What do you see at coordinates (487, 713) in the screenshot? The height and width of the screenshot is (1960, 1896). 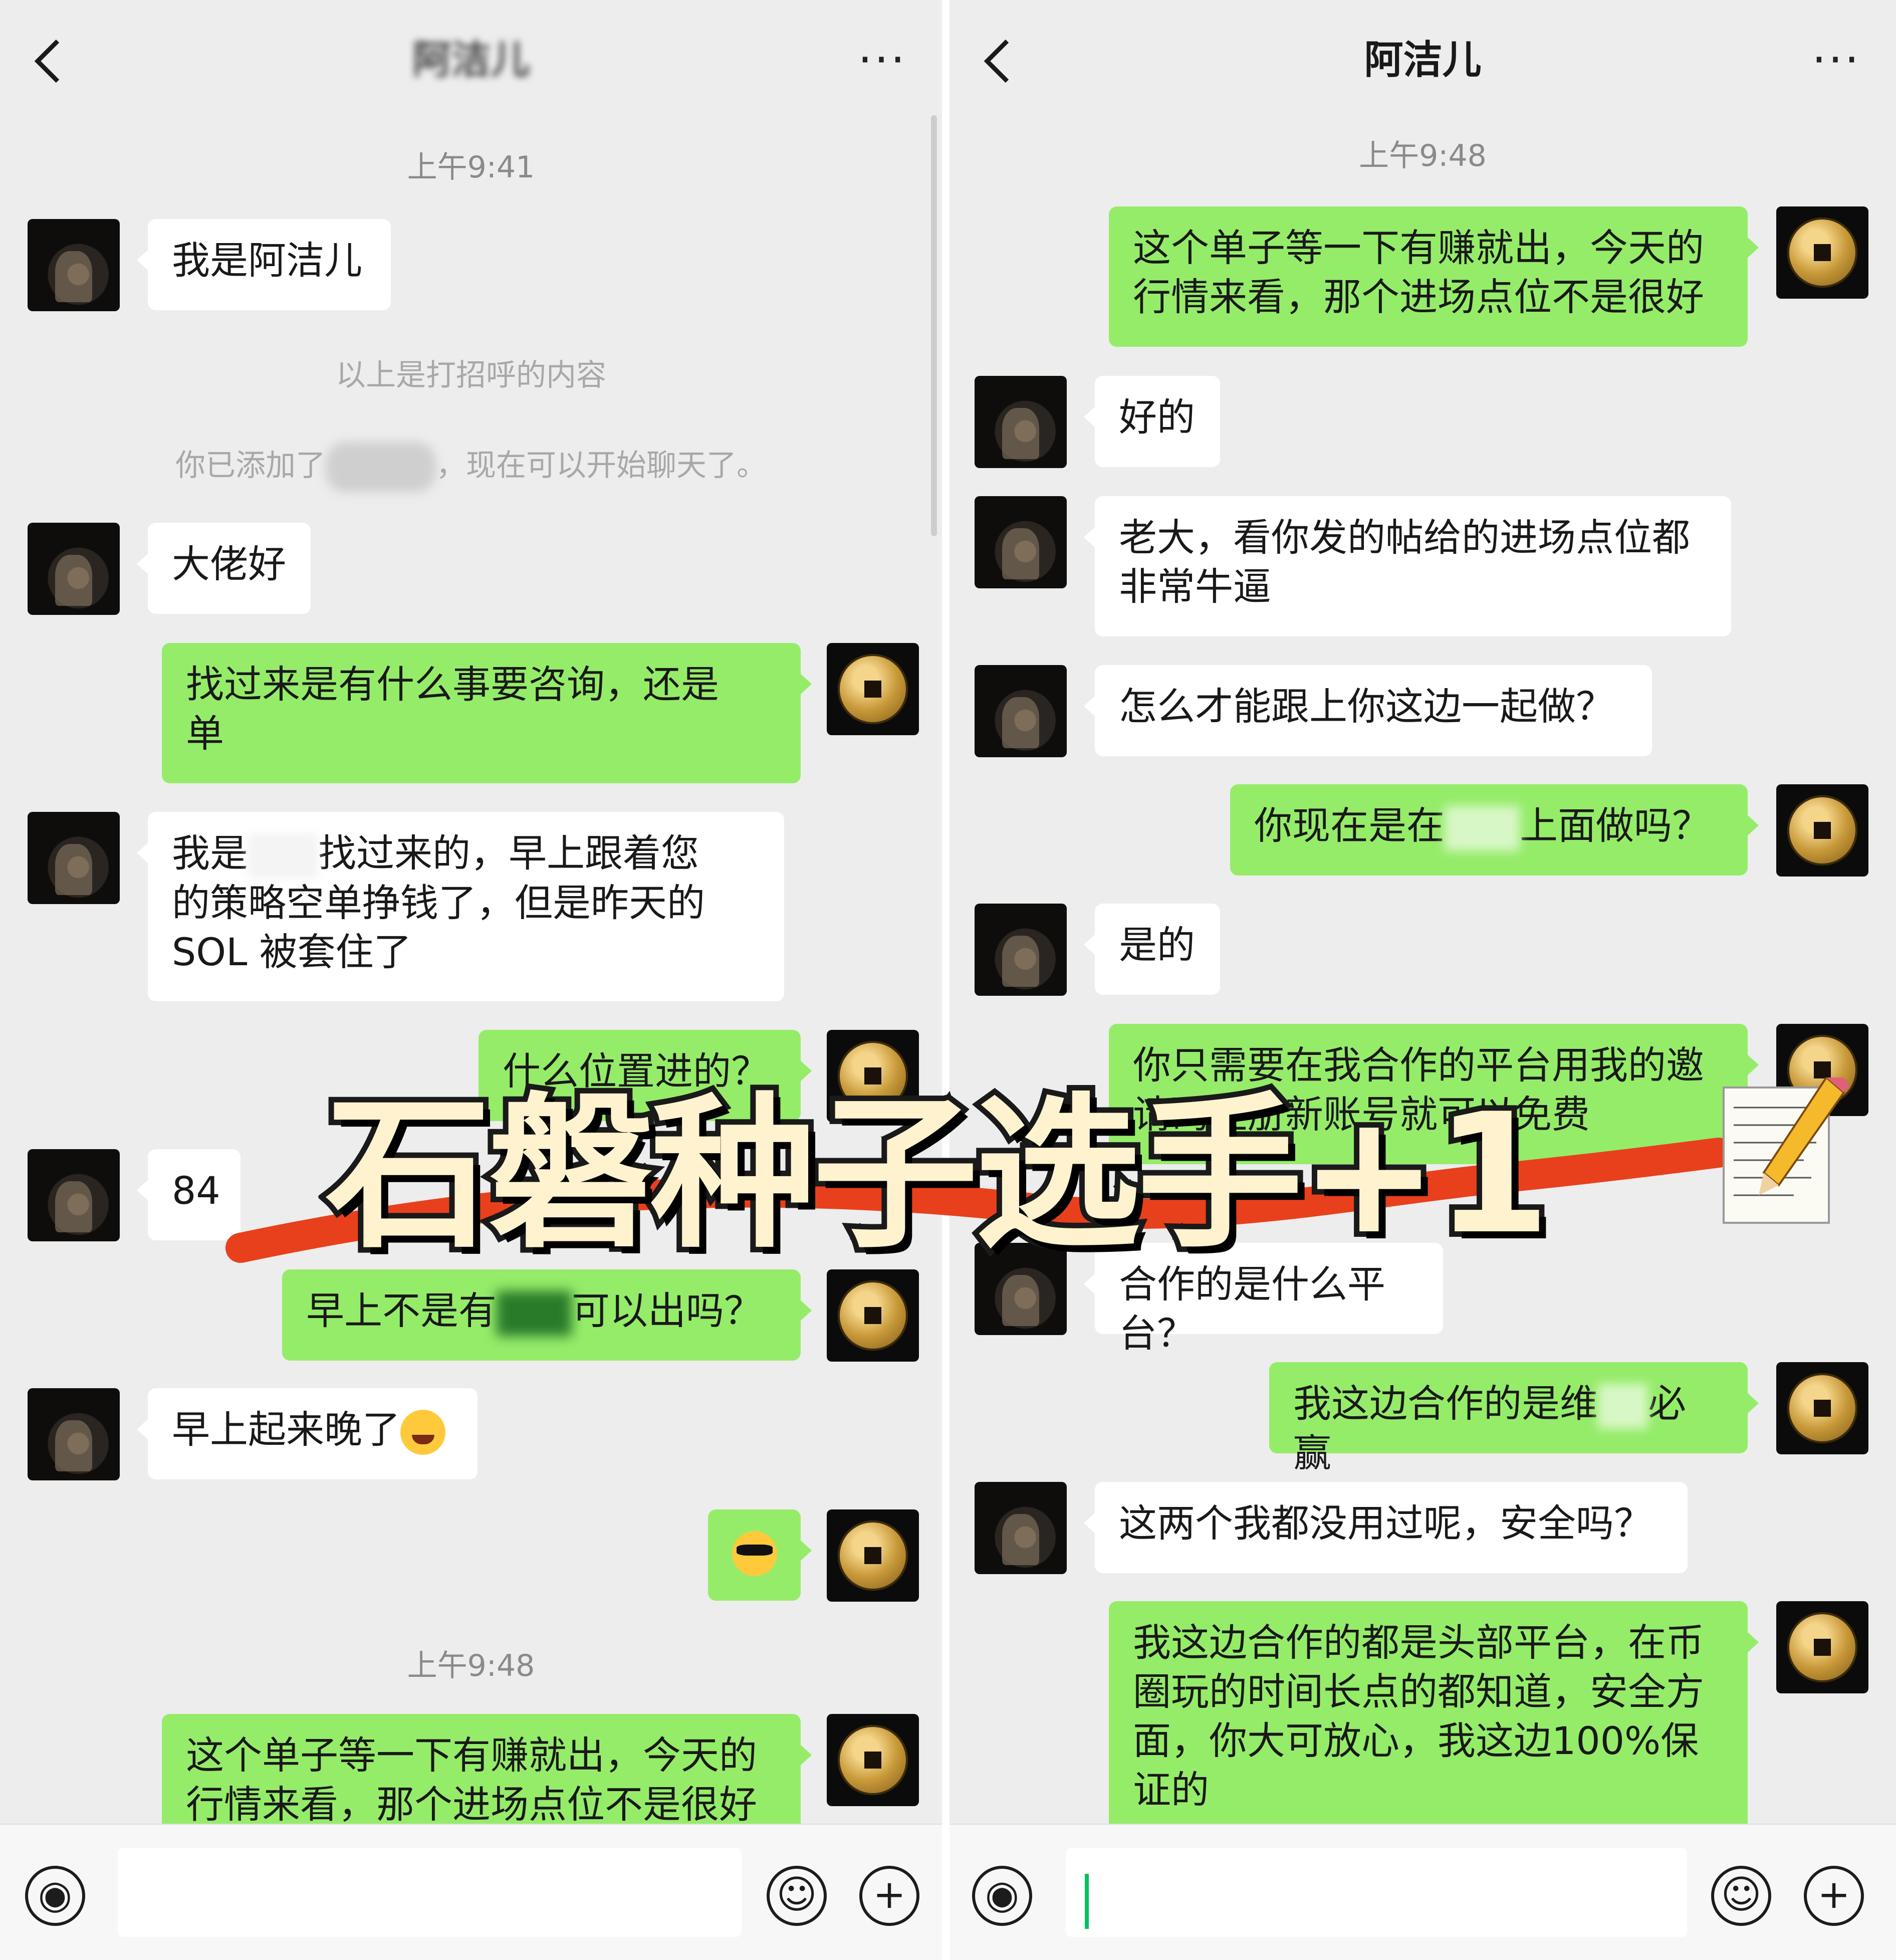 I see `message-bubble-sent: 找过来是有什么事要咨询，还是单` at bounding box center [487, 713].